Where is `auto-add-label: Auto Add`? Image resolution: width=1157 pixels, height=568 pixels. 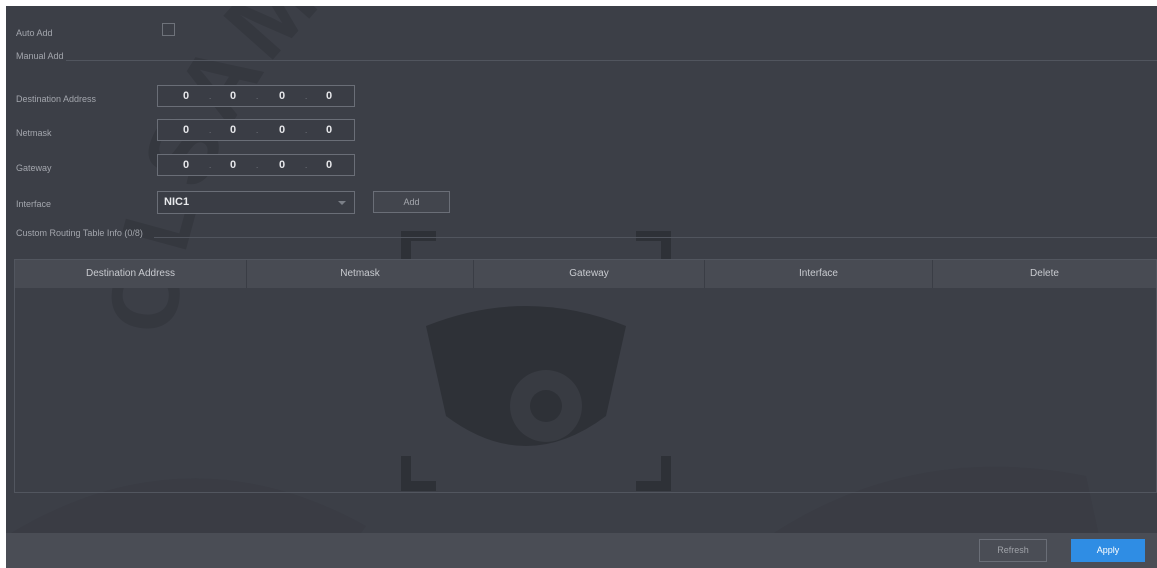 auto-add-label: Auto Add is located at coordinates (34, 33).